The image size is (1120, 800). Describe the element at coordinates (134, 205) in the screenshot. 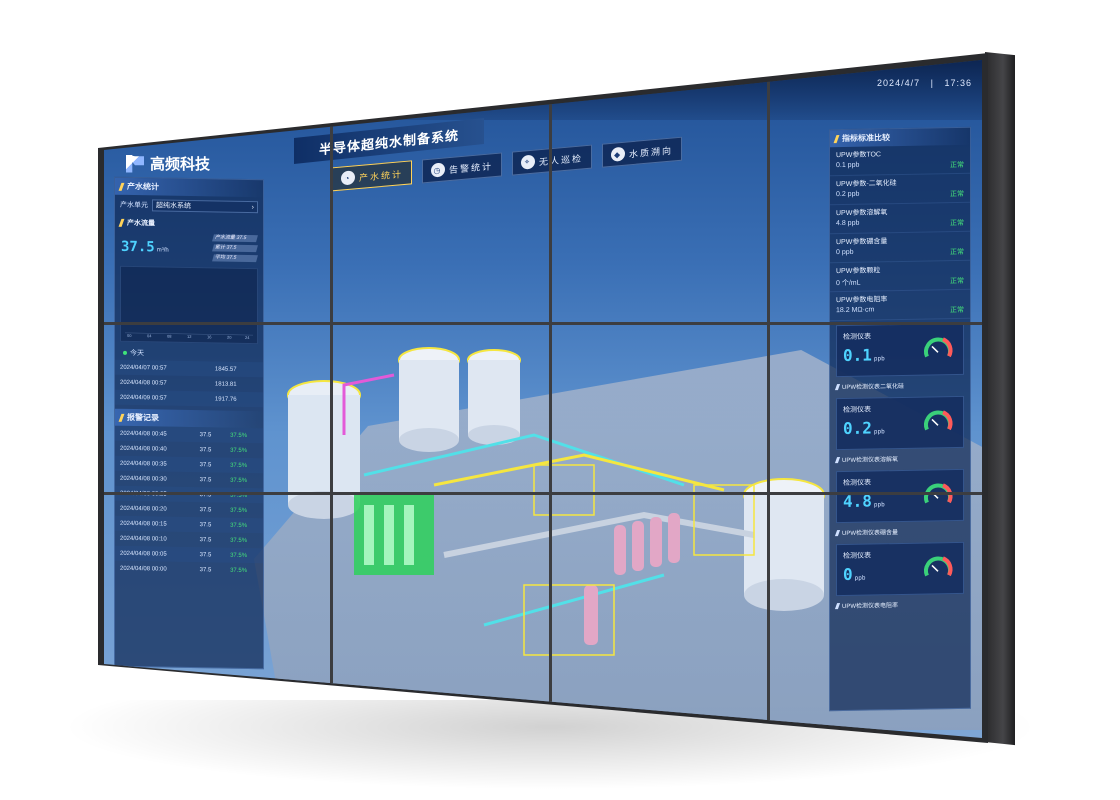

I see `select-label: 产水单元` at that location.